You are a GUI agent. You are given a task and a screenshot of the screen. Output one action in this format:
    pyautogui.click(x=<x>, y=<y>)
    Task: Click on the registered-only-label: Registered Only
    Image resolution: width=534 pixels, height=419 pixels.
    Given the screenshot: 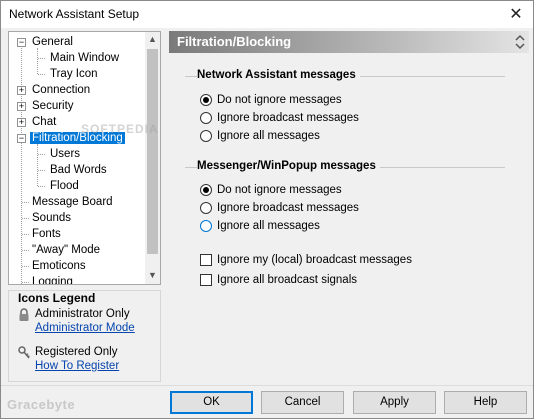 What is the action you would take?
    pyautogui.click(x=76, y=352)
    